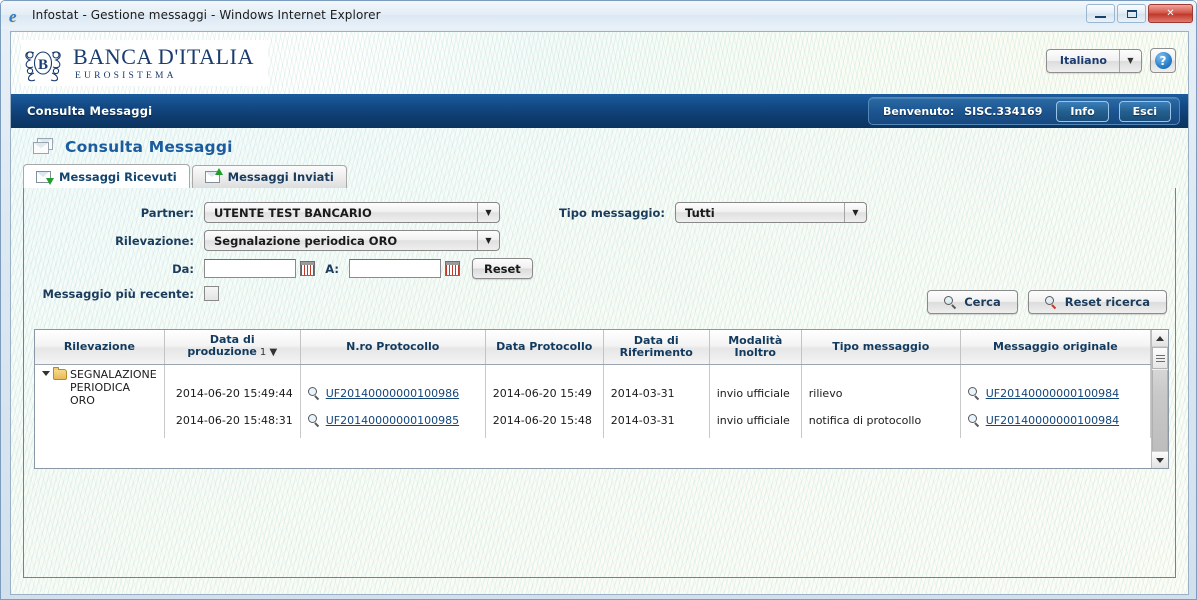 The height and width of the screenshot is (600, 1197). What do you see at coordinates (1170, 13) in the screenshot?
I see `close-button: ✕` at bounding box center [1170, 13].